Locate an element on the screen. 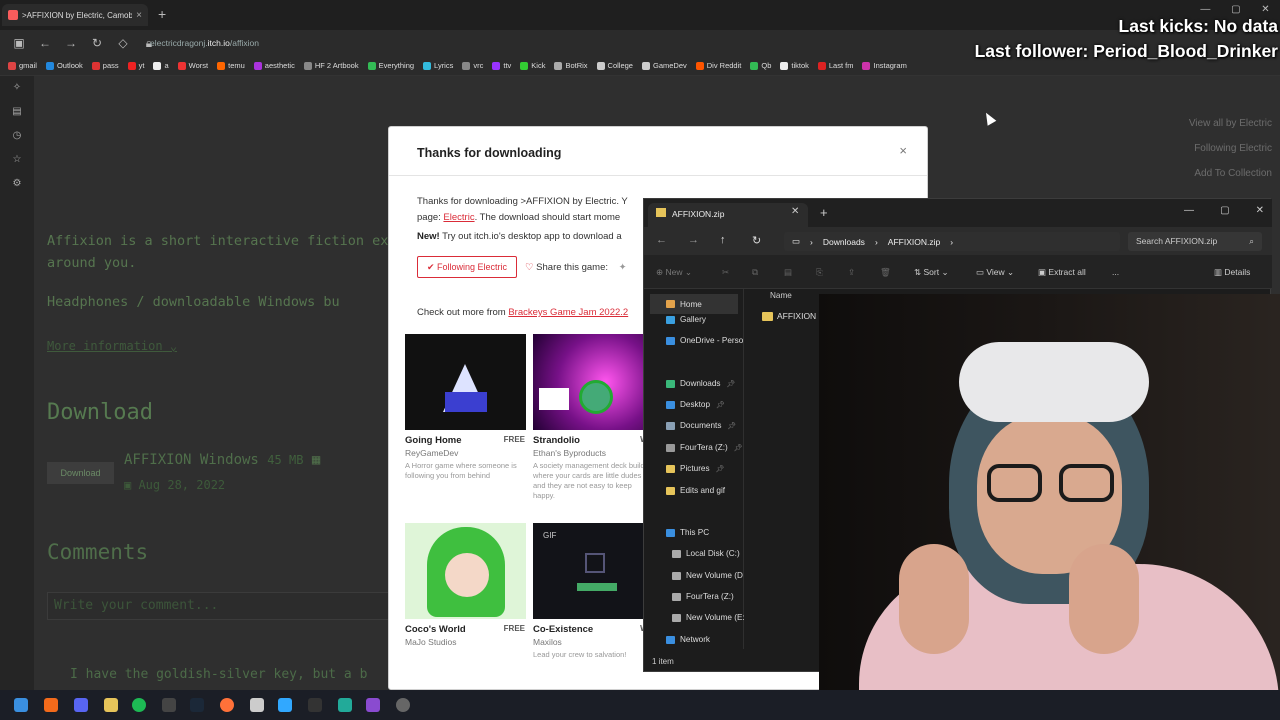 The width and height of the screenshot is (1280, 720). bookmark-last-fm: Last fm is located at coordinates (835, 65).